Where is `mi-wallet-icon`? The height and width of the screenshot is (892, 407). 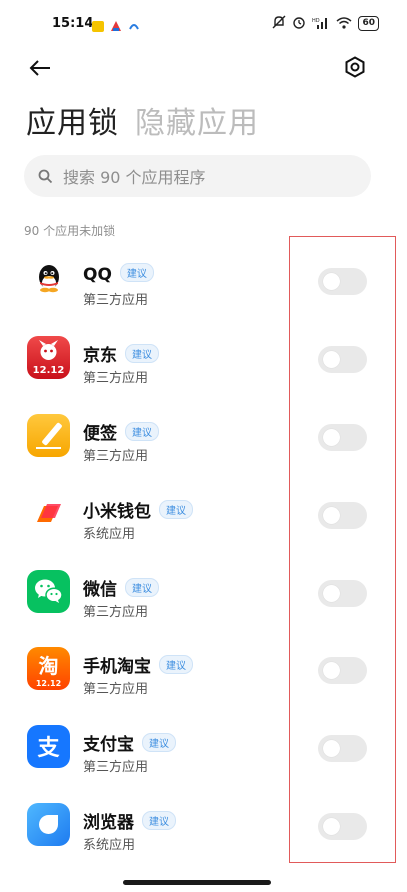 mi-wallet-icon is located at coordinates (48, 513).